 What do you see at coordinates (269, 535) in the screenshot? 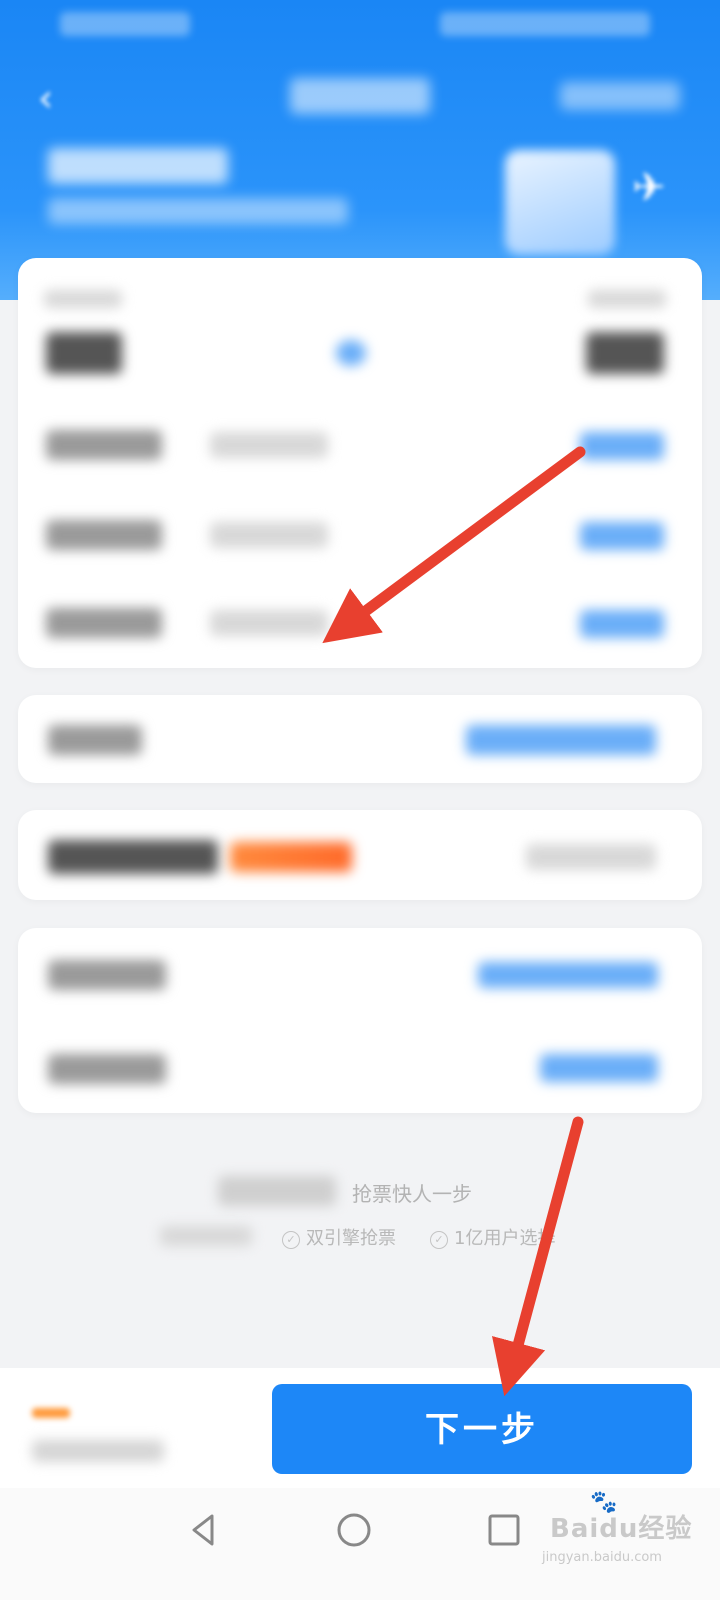
I see `date-row-2-value-blurred` at bounding box center [269, 535].